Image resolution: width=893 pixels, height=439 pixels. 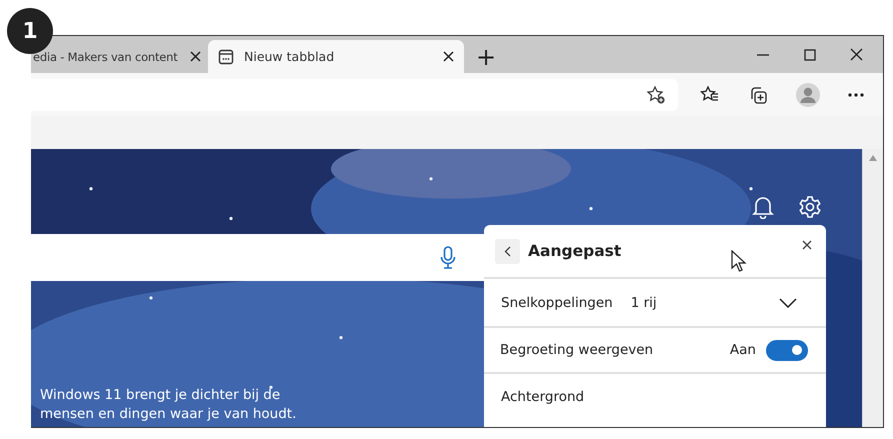 I want to click on more-icon, so click(x=856, y=94).